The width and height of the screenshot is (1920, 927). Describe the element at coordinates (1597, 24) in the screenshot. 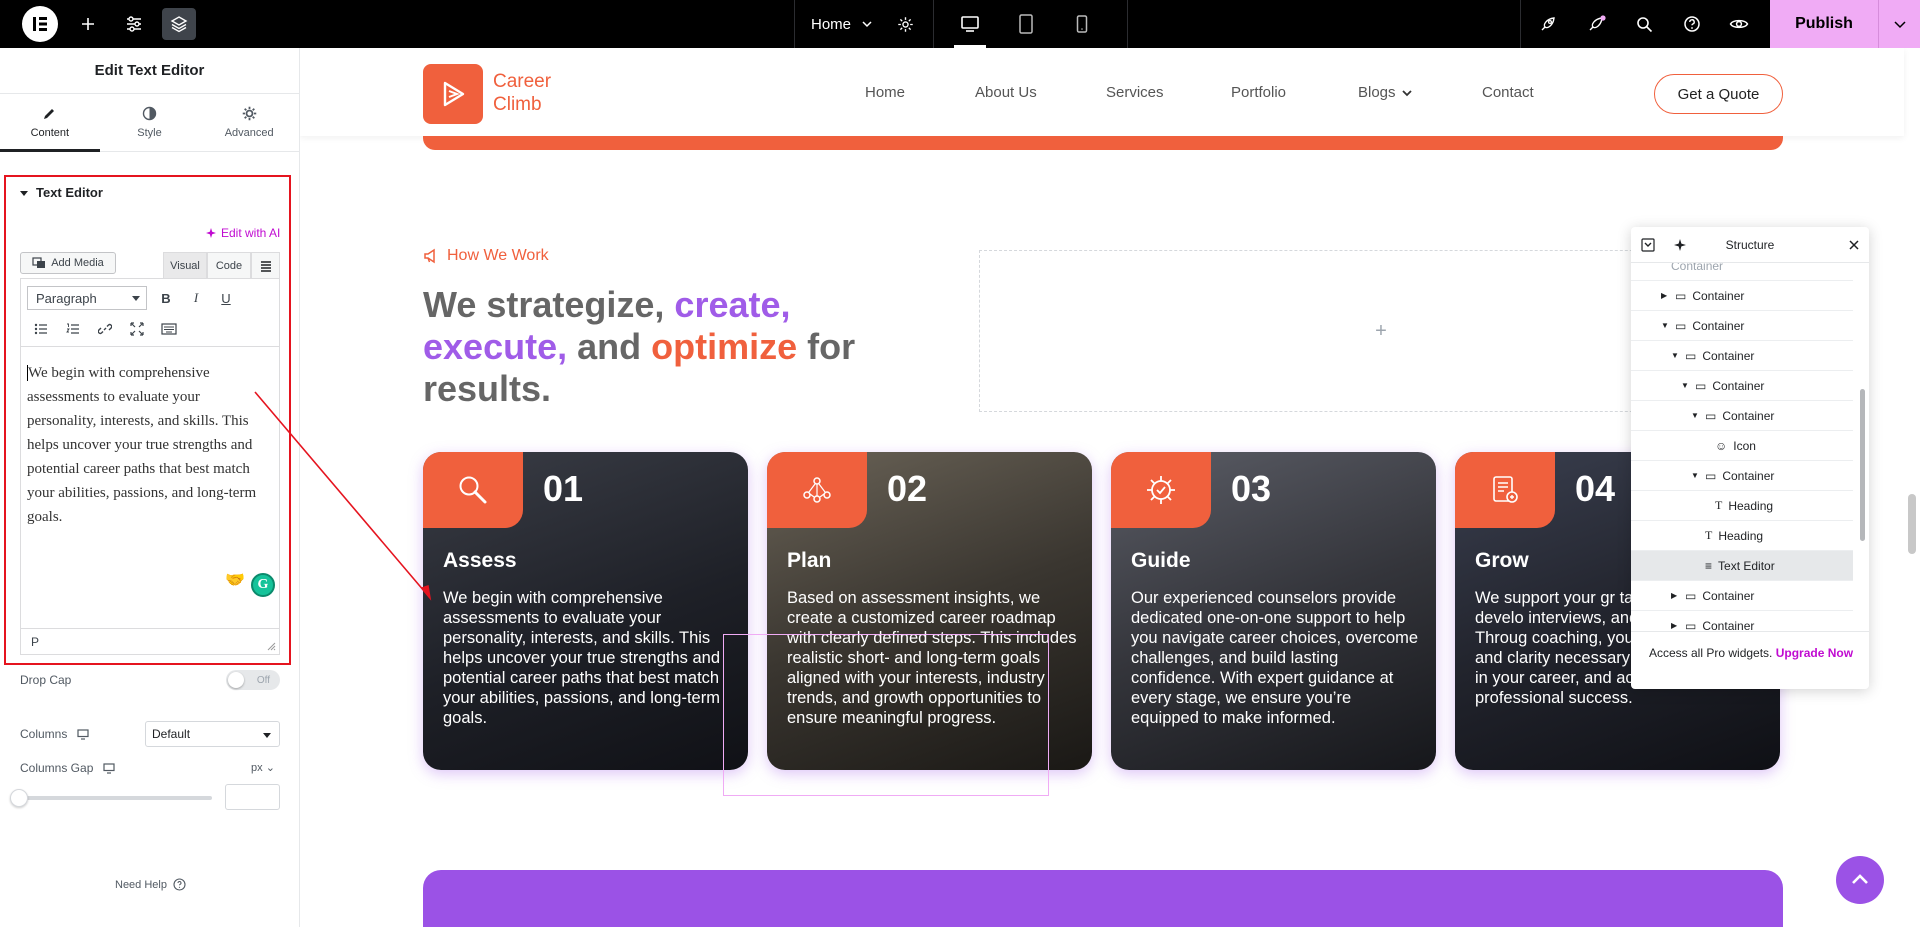

I see `notifications-rocket-icon` at that location.